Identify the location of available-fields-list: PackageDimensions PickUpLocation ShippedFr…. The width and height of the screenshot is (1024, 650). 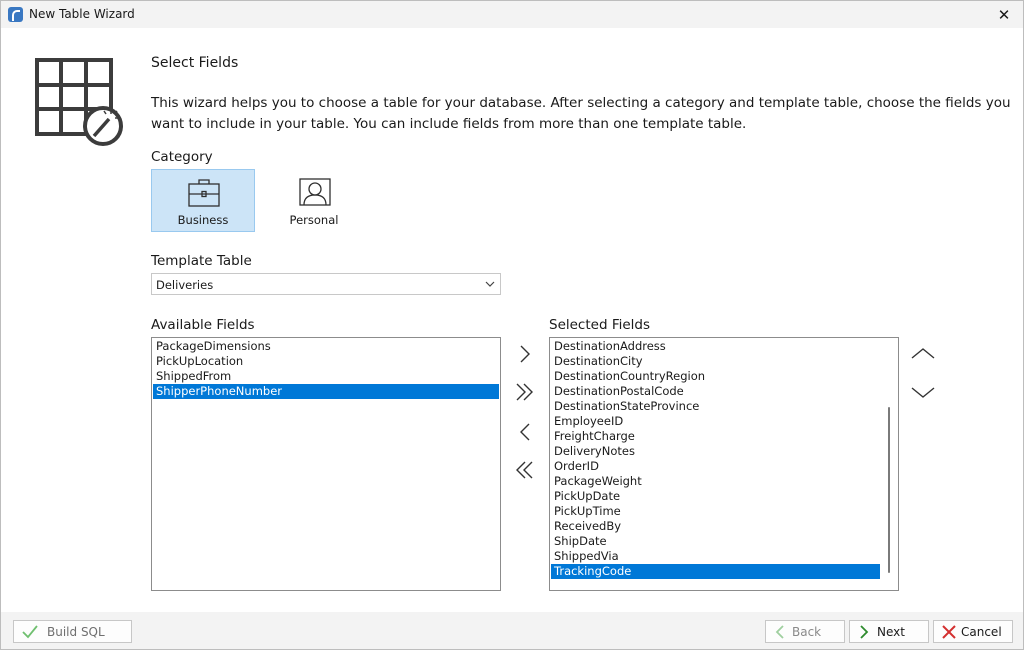
(326, 464).